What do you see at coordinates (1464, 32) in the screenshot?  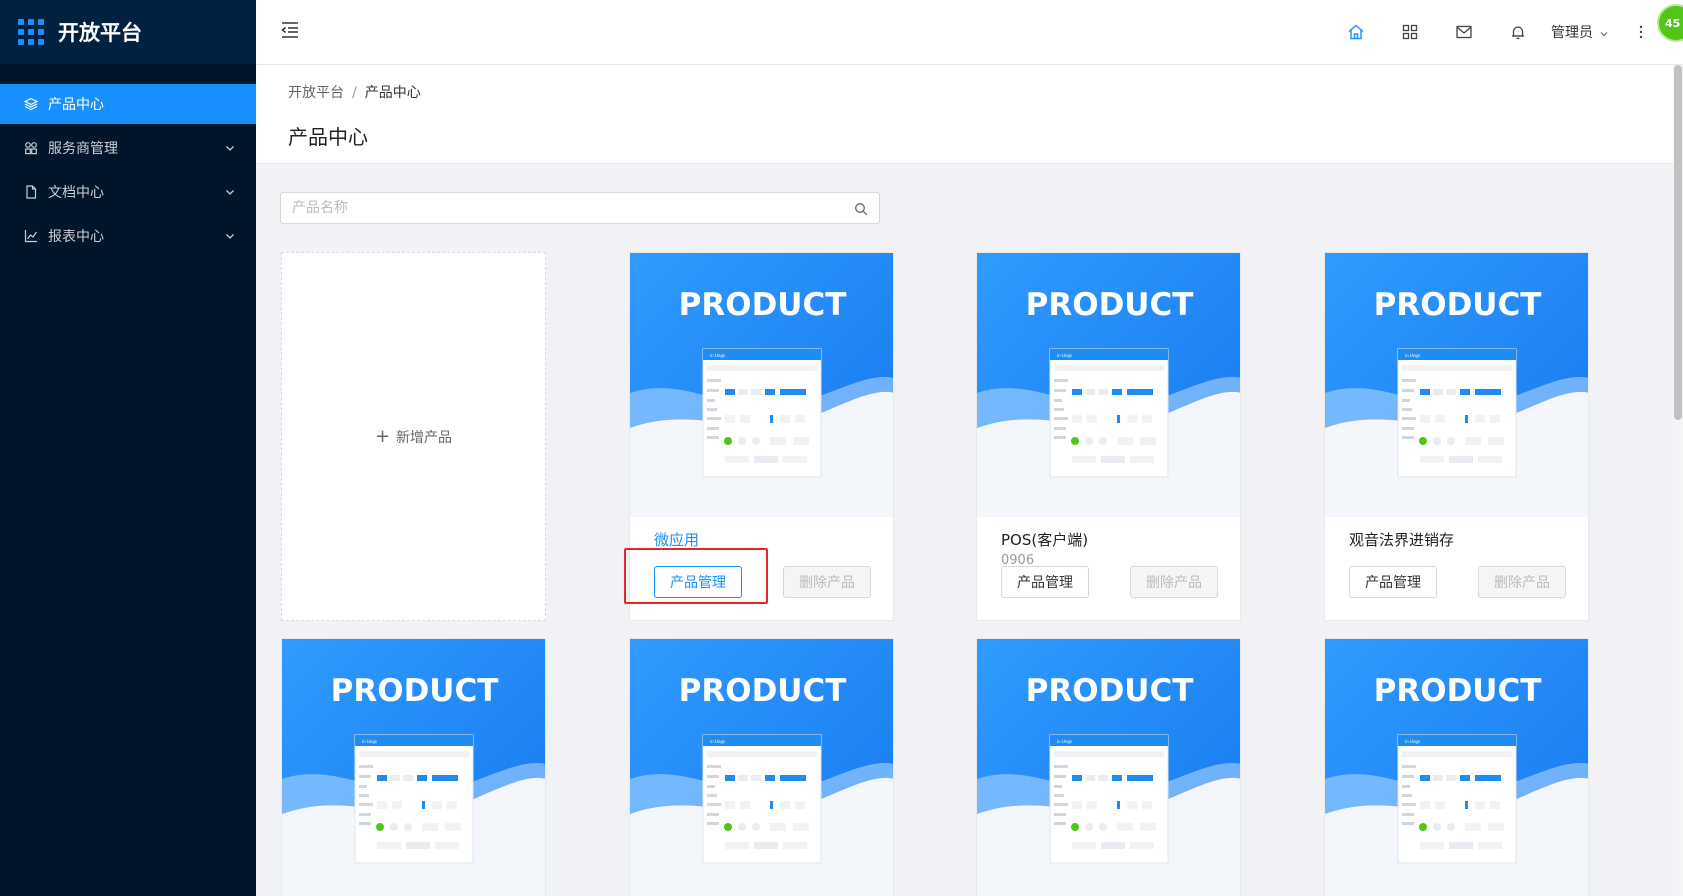 I see `mail-icon` at bounding box center [1464, 32].